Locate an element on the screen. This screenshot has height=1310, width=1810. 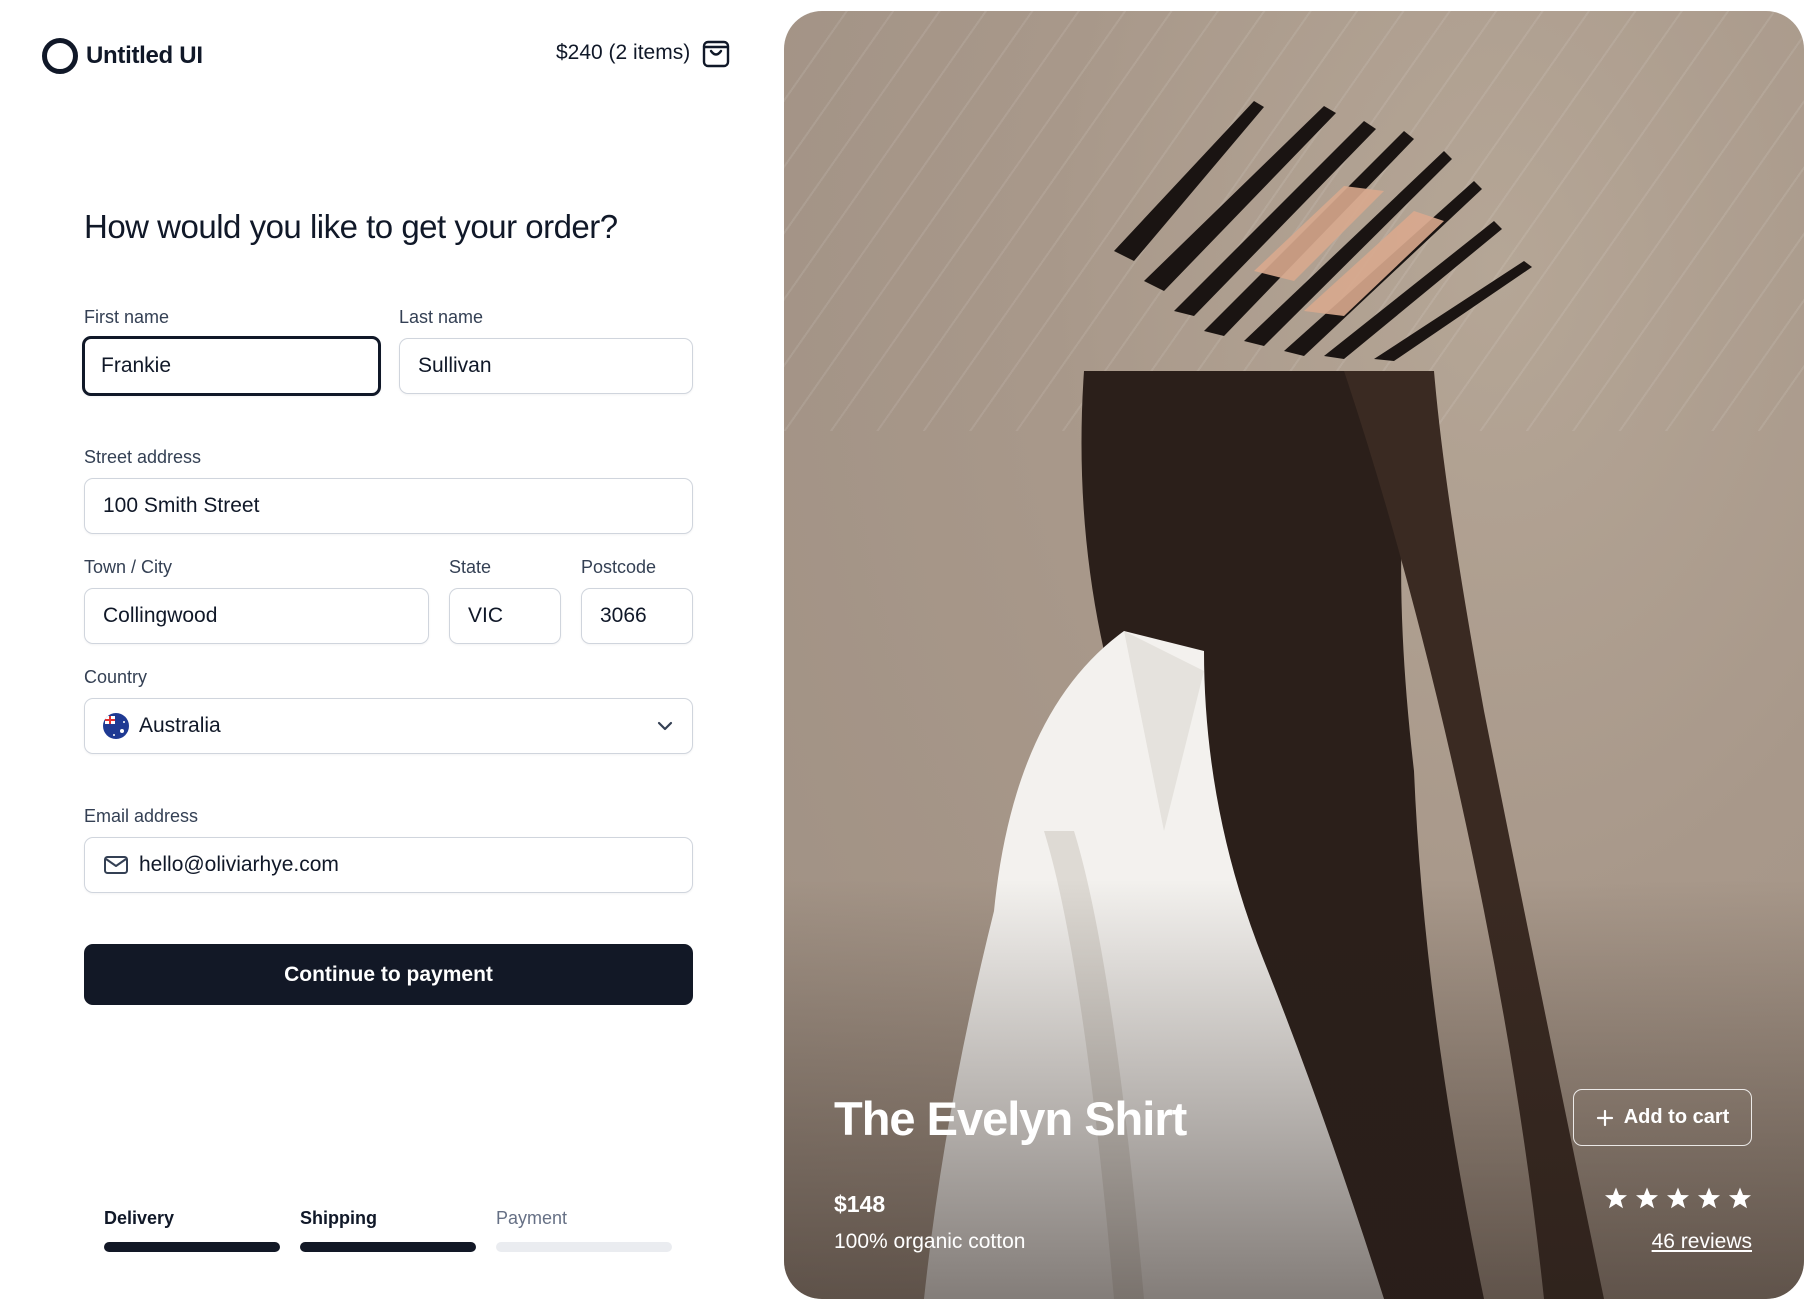
postcode-value: 3066 is located at coordinates (623, 615).